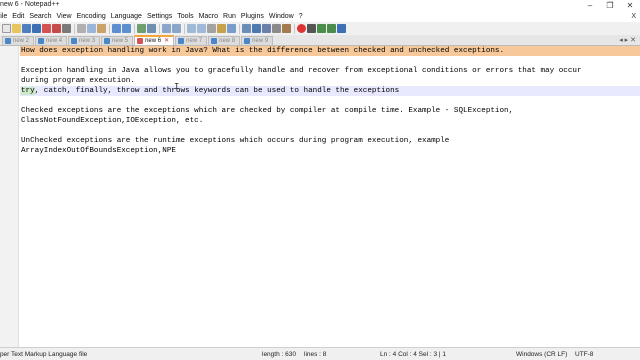  I want to click on tab-label: new 6, so click(153, 41).